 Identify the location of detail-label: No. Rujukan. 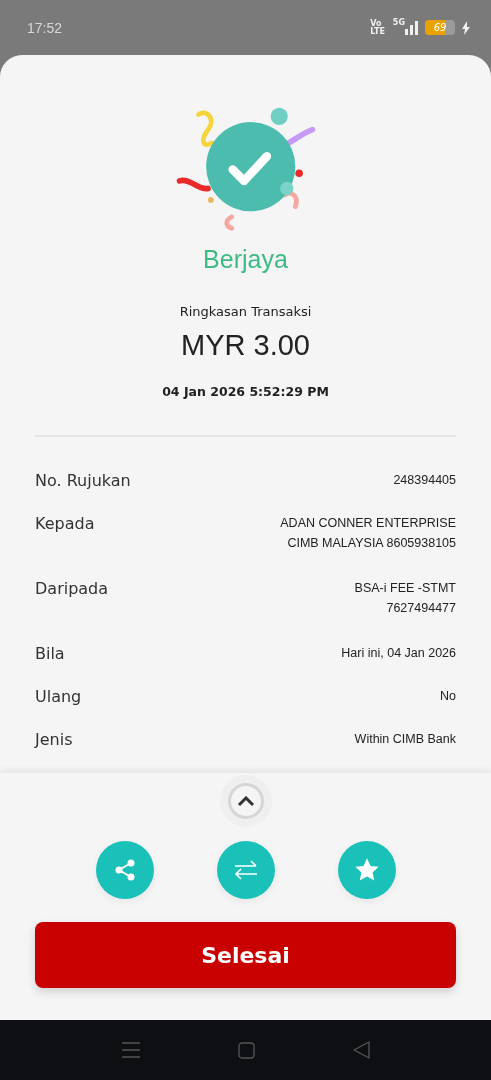
(83, 480).